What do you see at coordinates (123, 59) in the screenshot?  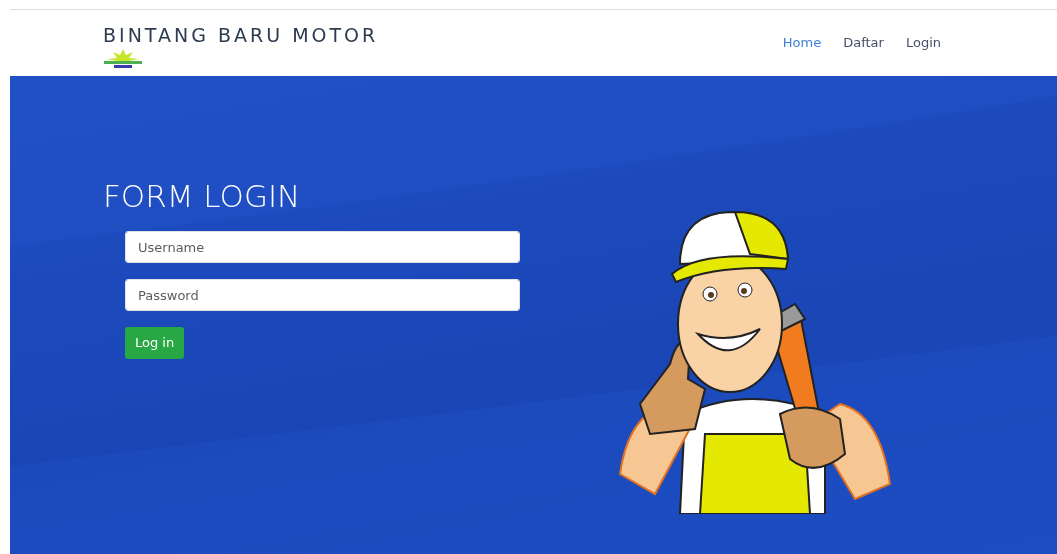 I see `star-logo-icon` at bounding box center [123, 59].